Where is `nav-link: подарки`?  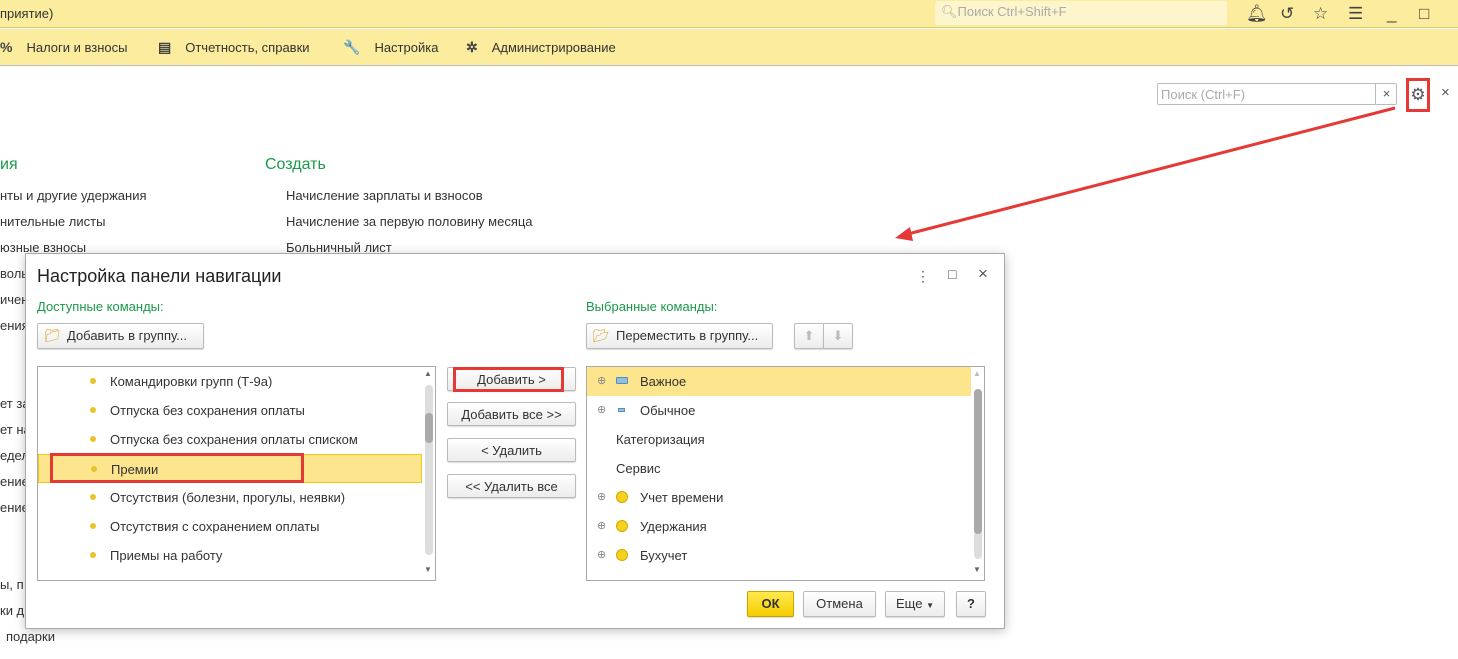
nav-link: подарки is located at coordinates (30, 636).